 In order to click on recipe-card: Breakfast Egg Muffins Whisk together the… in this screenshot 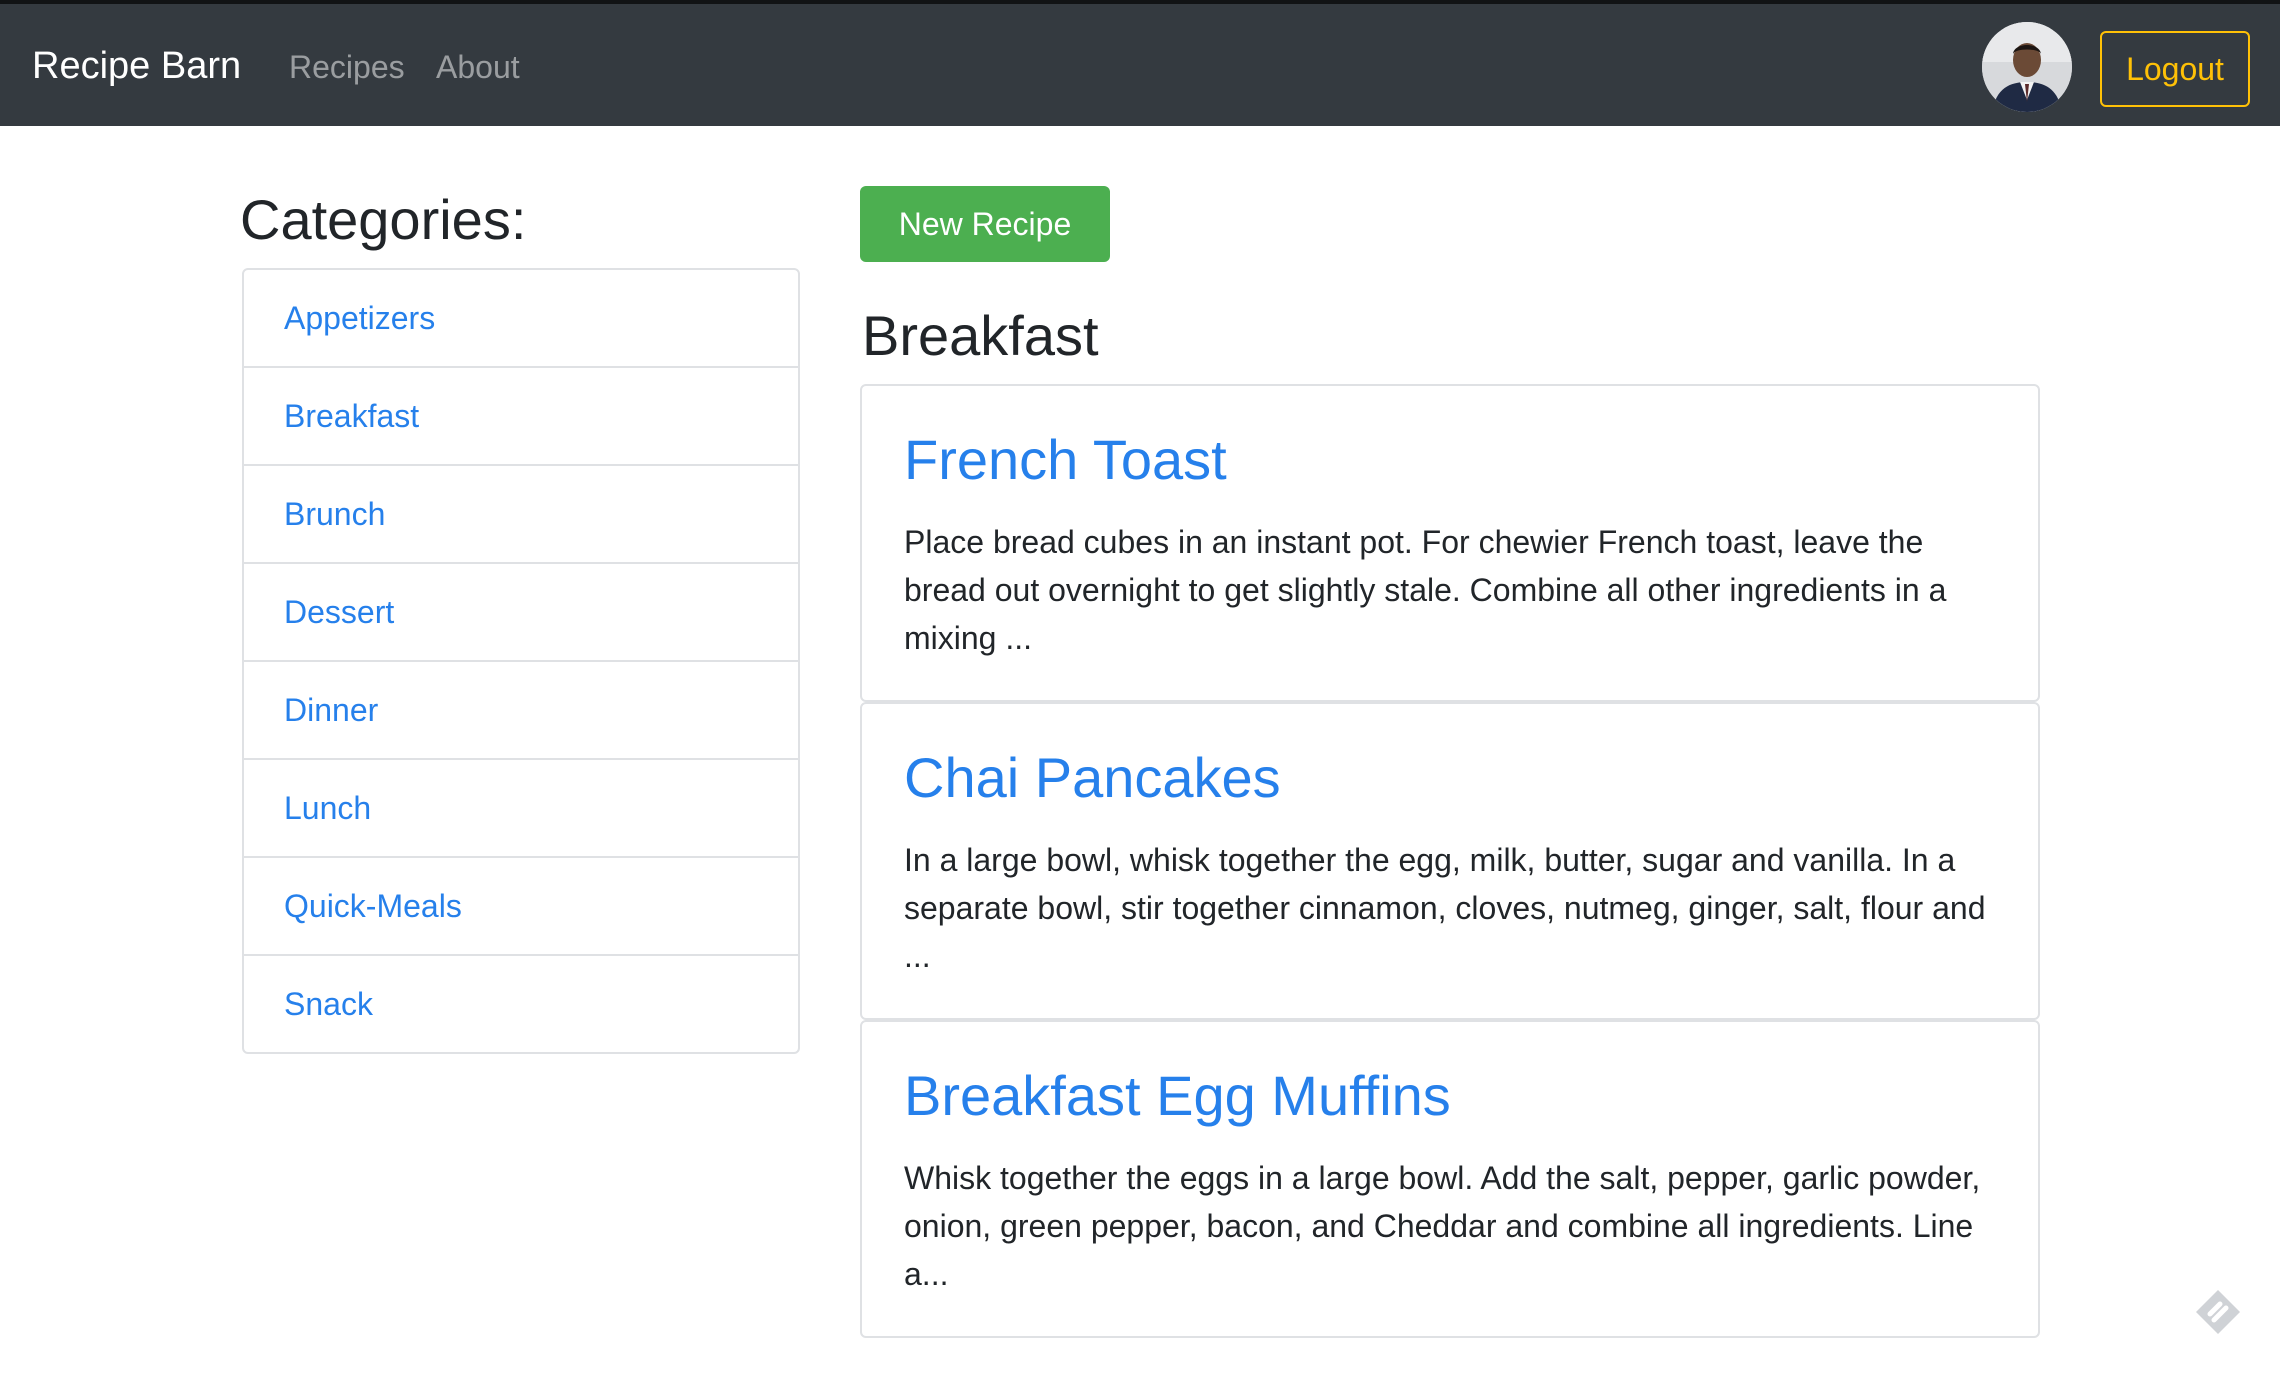, I will do `click(1450, 1179)`.